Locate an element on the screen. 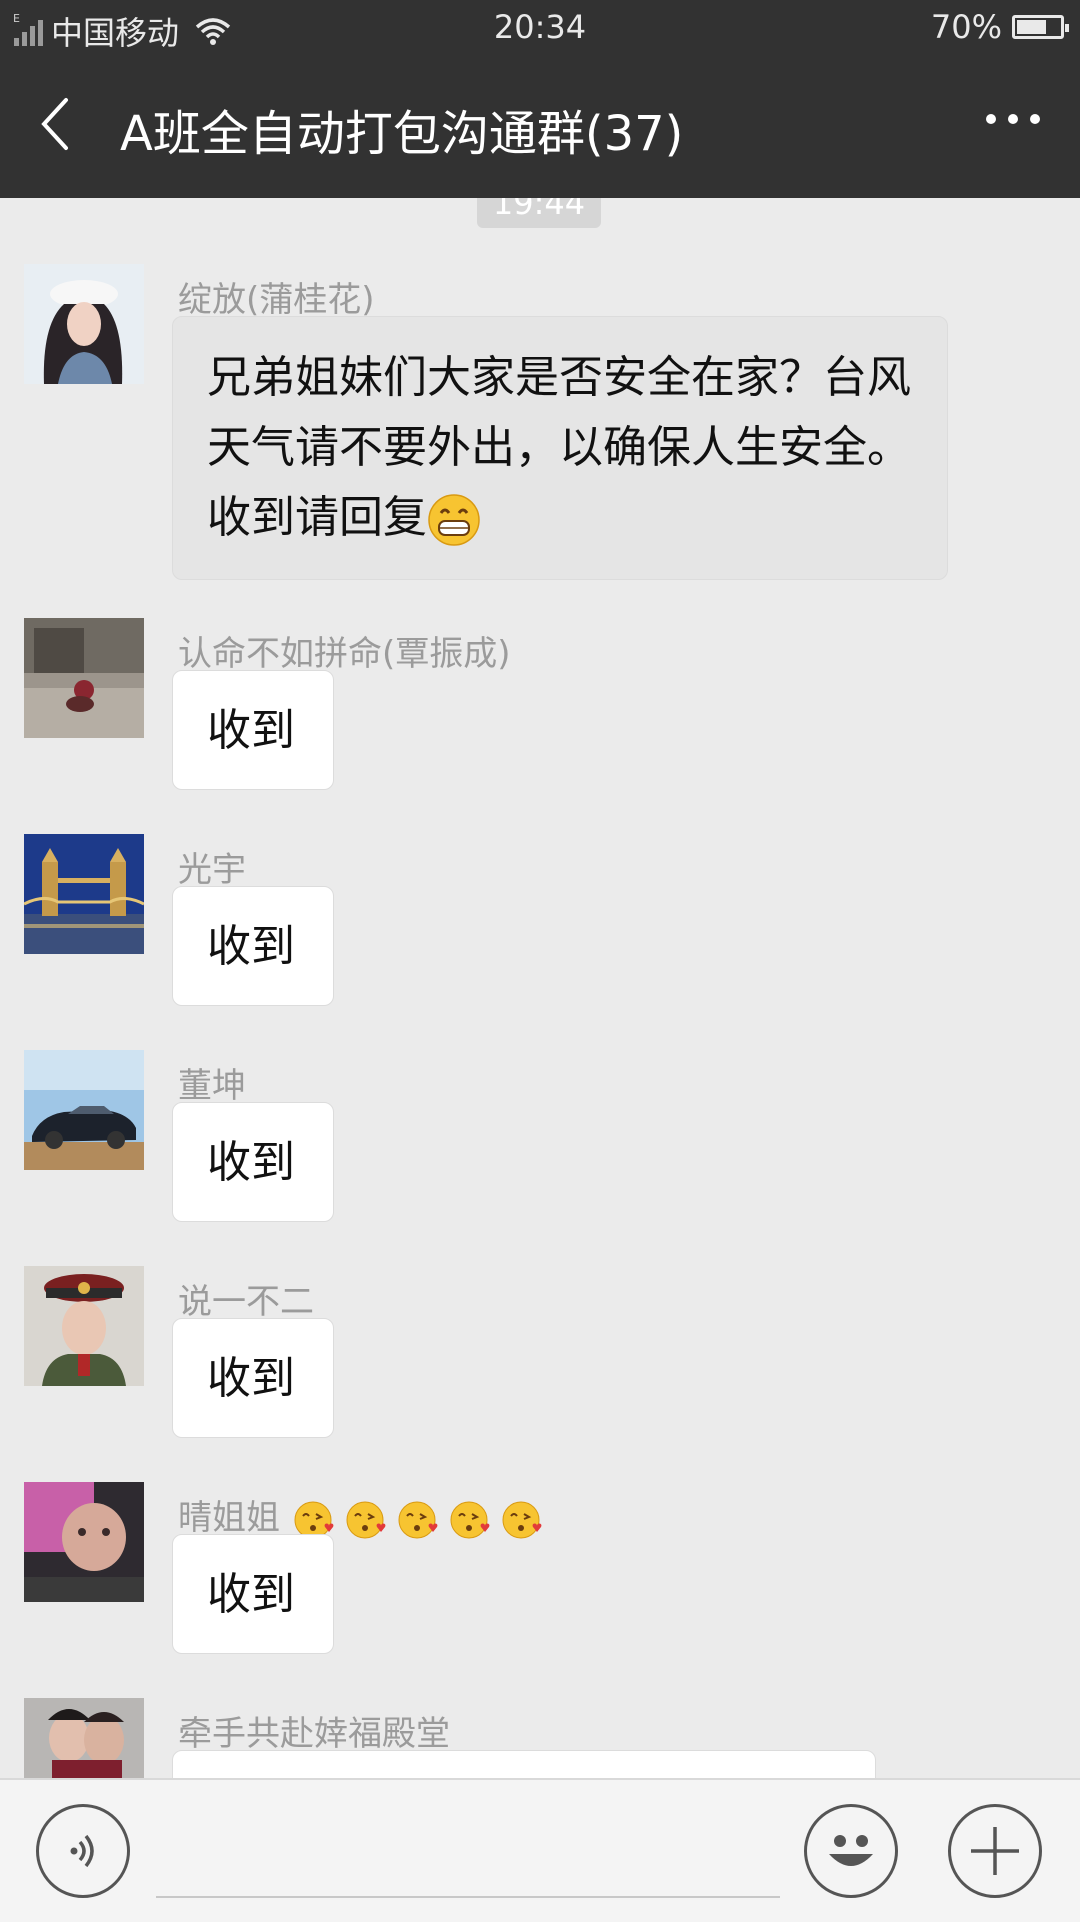 Image resolution: width=1080 pixels, height=1922 pixels. top-bar: E 中国移动 20:34 70% A班全自动打包沟通群(37) is located at coordinates (540, 99).